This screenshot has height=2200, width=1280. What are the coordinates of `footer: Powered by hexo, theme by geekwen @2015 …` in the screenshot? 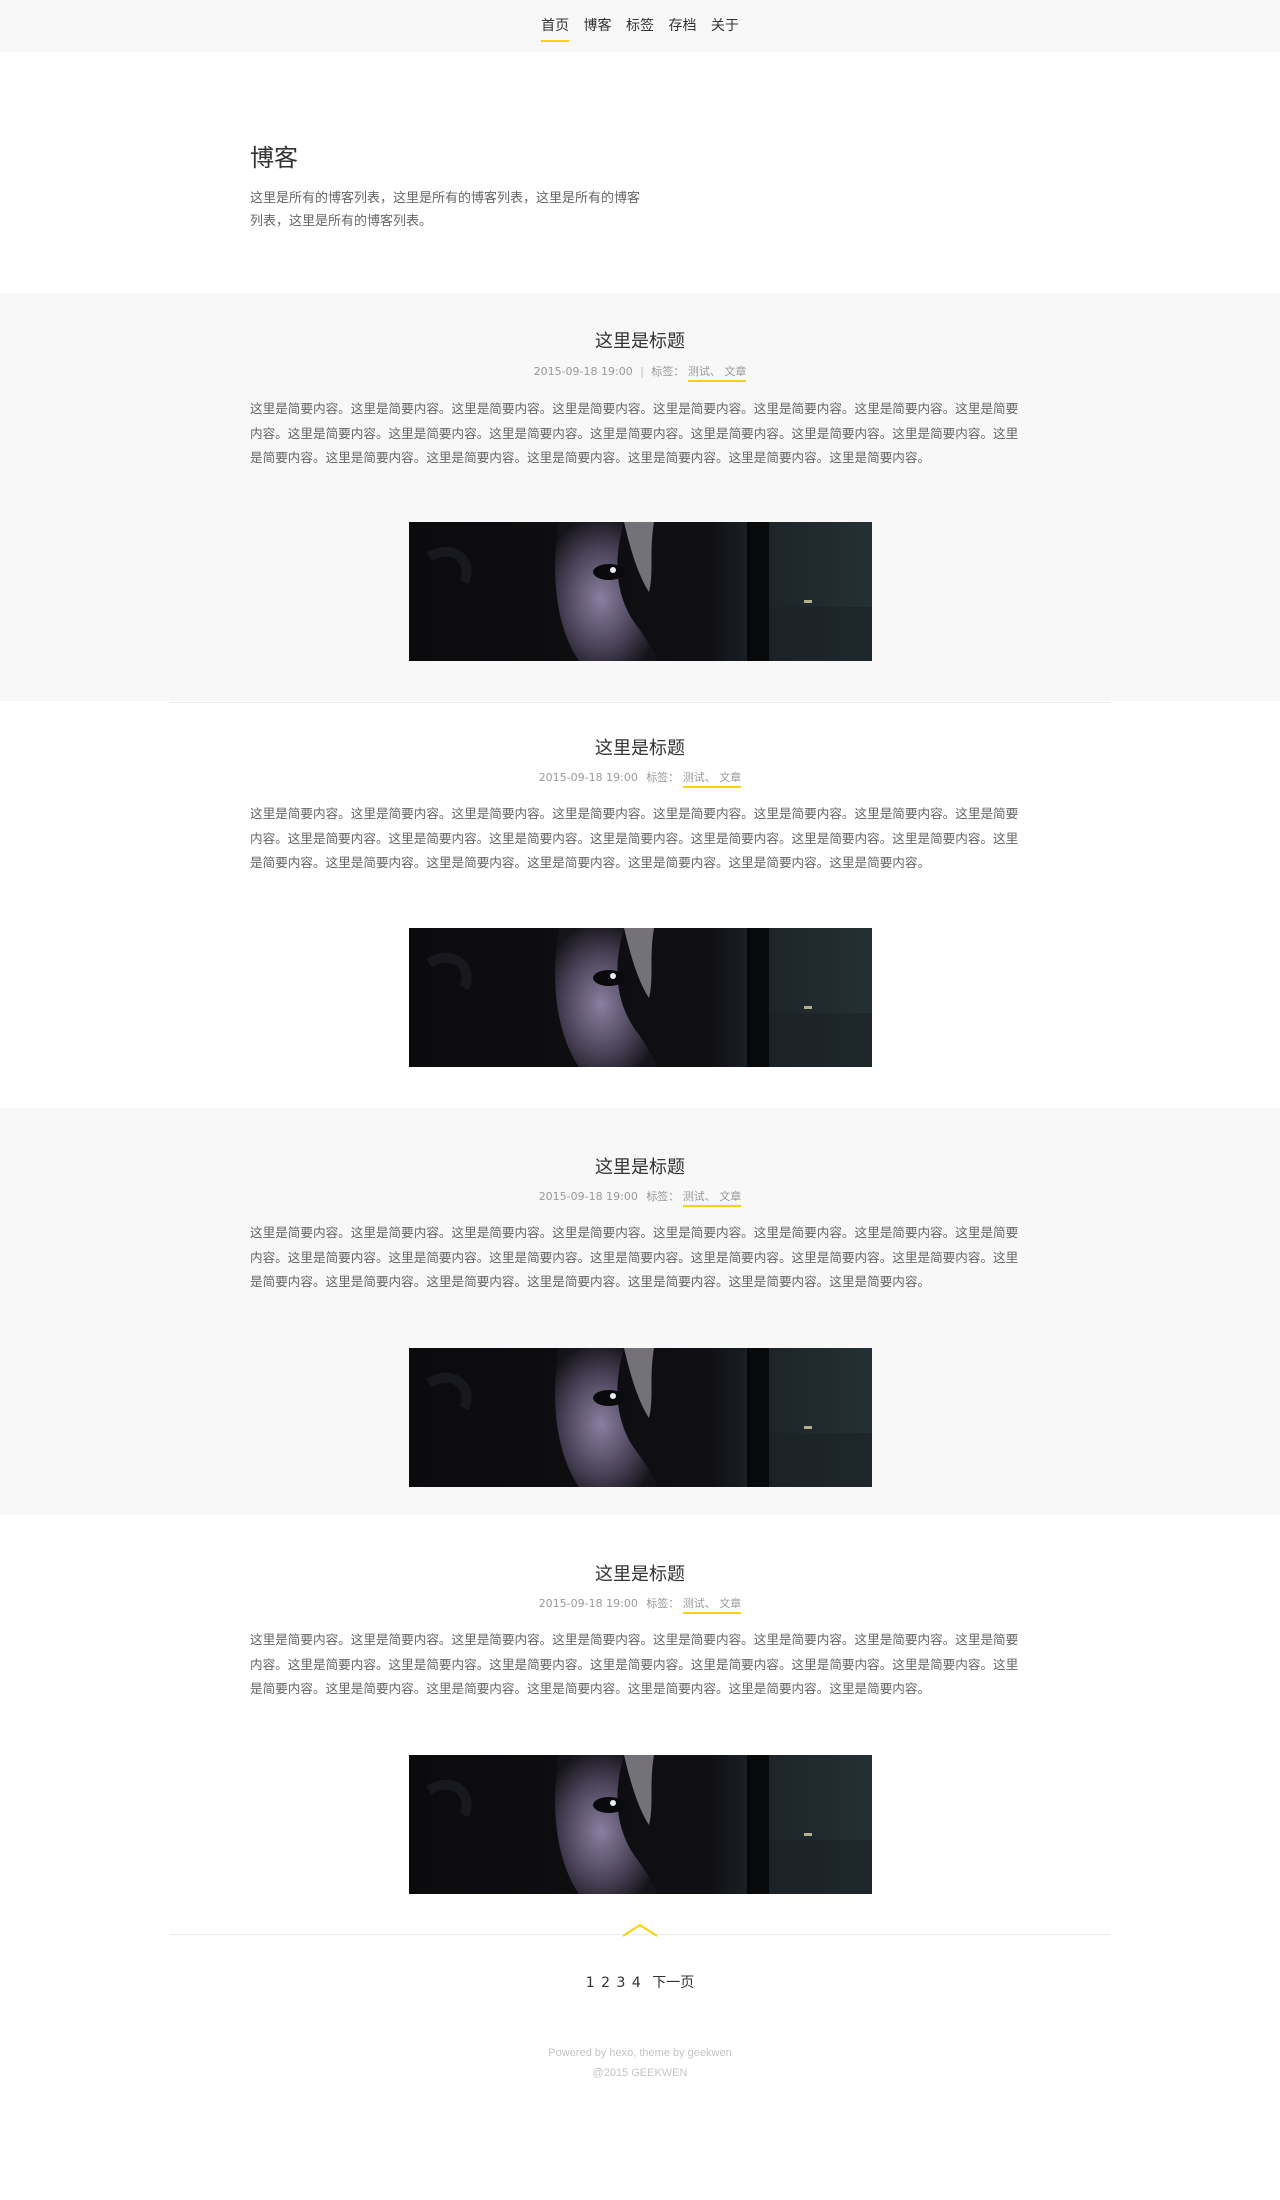 It's located at (640, 2063).